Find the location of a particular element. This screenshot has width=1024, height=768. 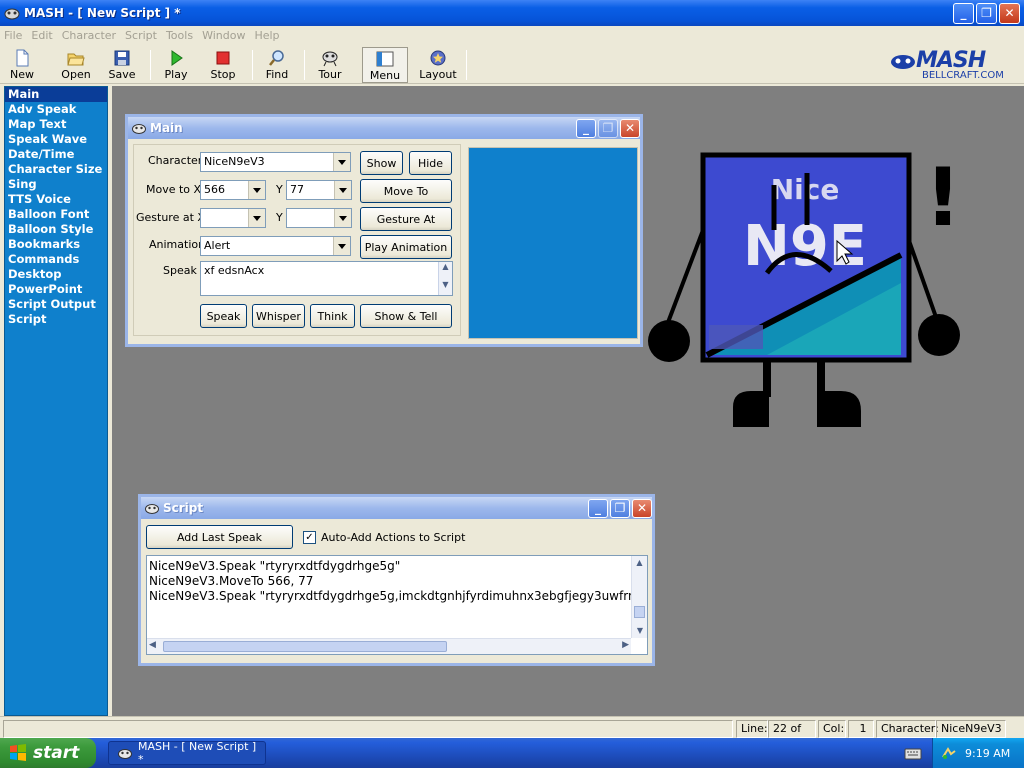

gesture-x-input is located at coordinates (233, 218).